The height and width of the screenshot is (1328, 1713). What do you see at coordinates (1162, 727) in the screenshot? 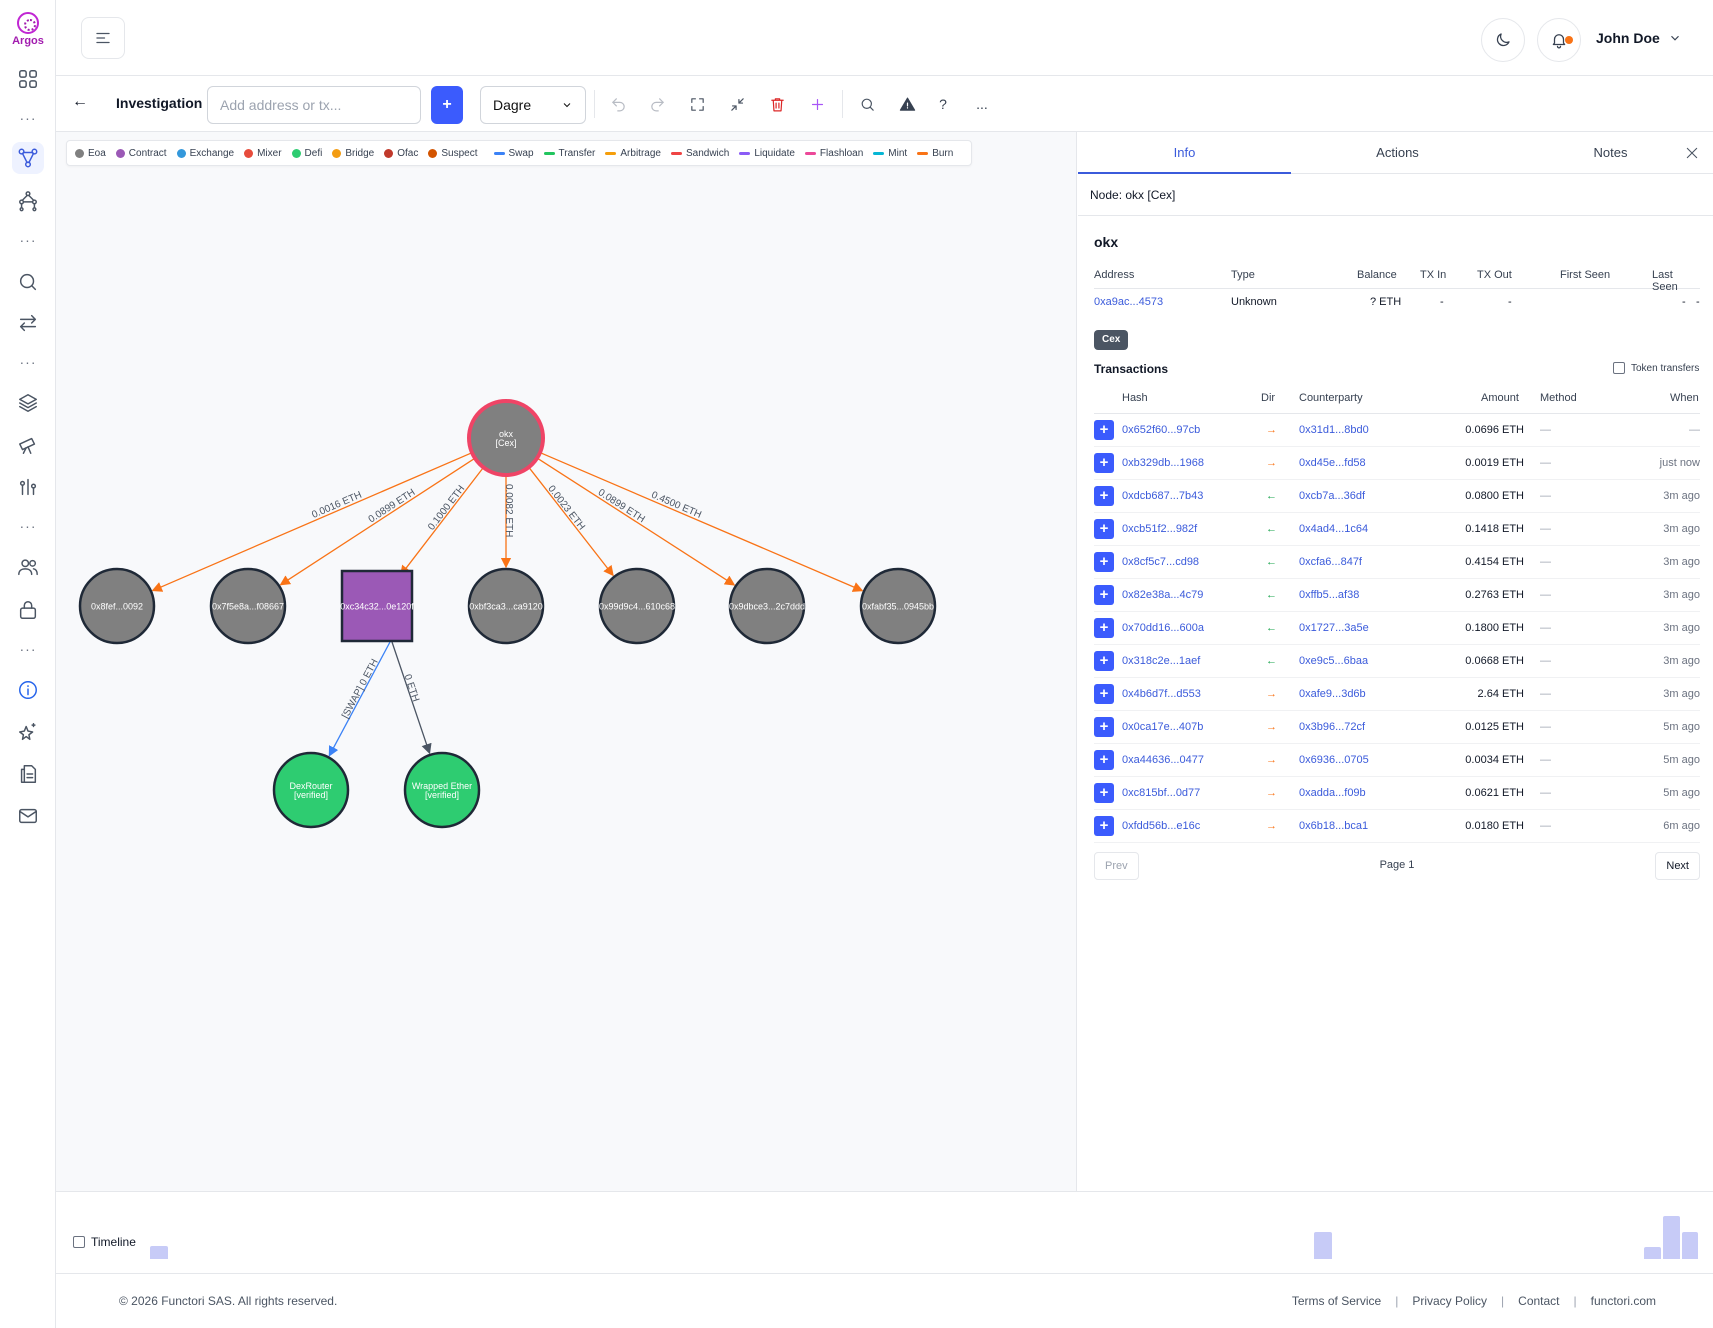
I see `tx-hash-link: 0x0ca17e...407b` at bounding box center [1162, 727].